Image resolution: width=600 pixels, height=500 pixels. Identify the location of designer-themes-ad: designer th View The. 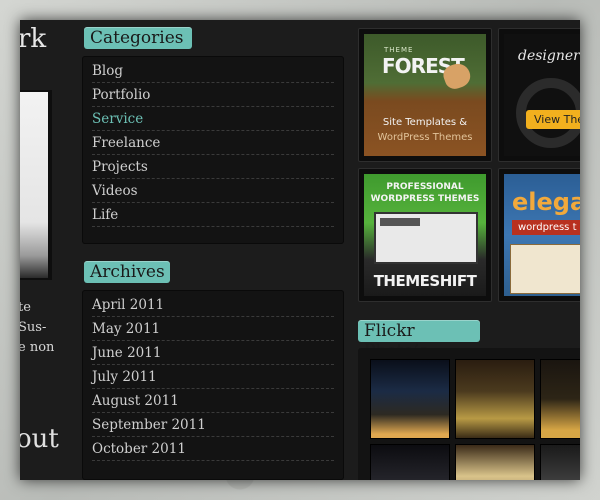
(539, 95).